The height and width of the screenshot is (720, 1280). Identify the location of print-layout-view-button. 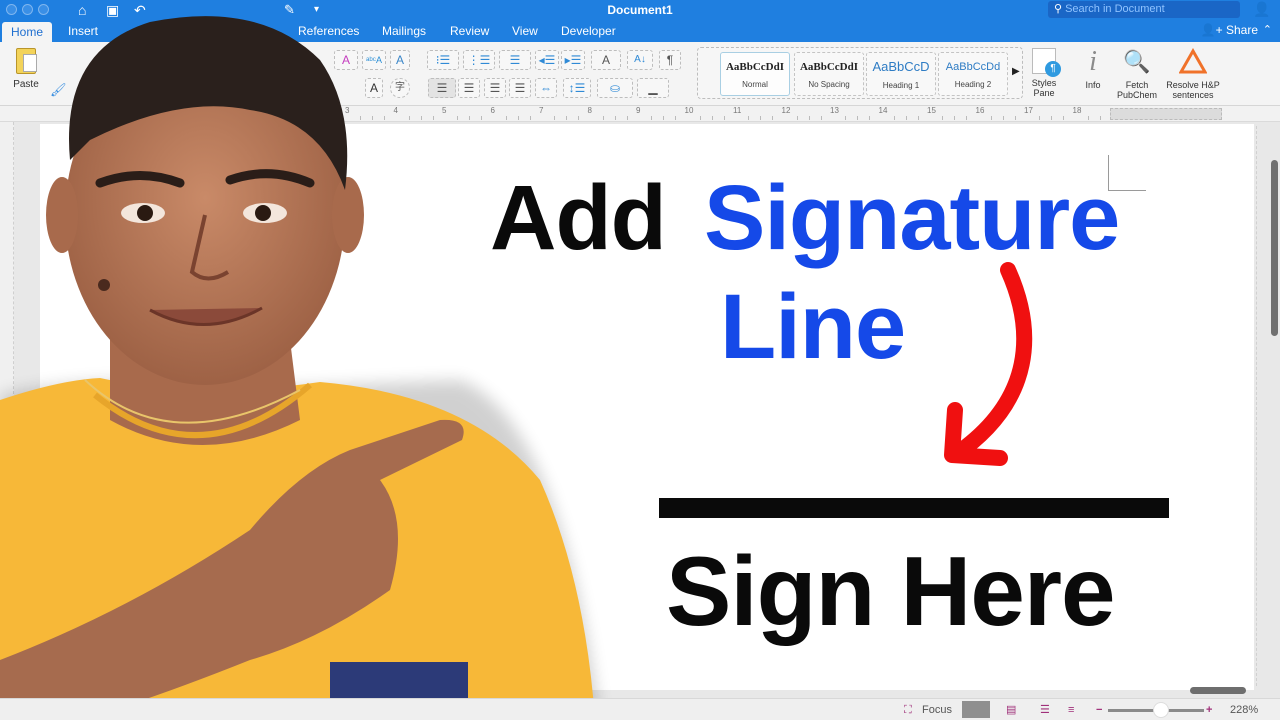
(976, 709).